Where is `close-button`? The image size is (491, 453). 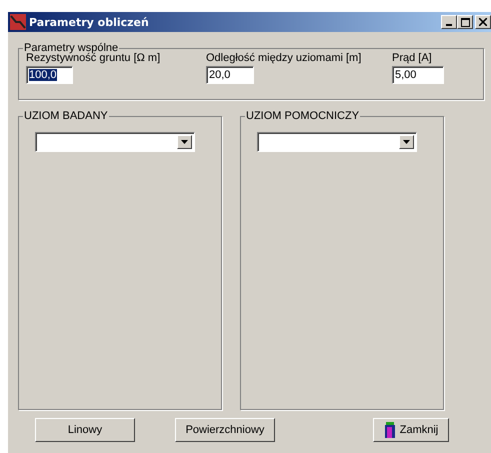
close-button is located at coordinates (483, 22).